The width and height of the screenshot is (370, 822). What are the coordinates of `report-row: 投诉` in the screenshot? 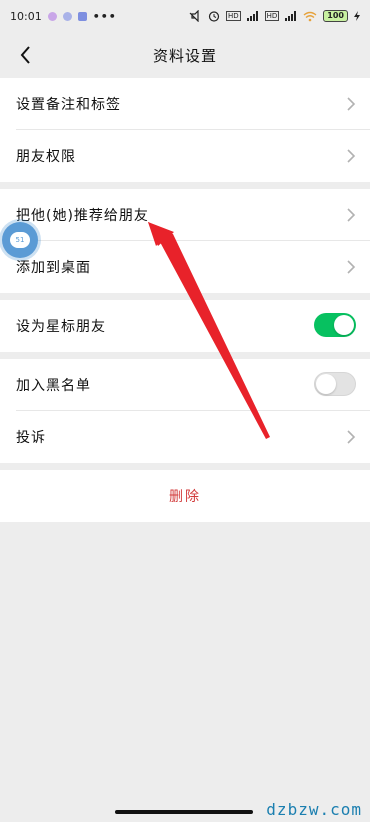 It's located at (185, 437).